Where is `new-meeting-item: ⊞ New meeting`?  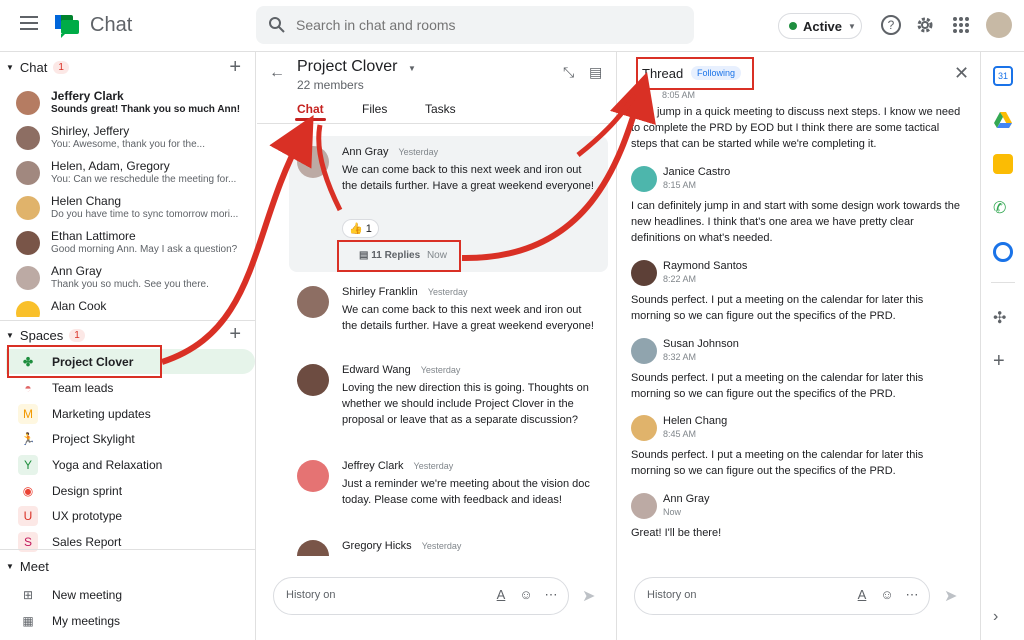 new-meeting-item: ⊞ New meeting is located at coordinates (136, 594).